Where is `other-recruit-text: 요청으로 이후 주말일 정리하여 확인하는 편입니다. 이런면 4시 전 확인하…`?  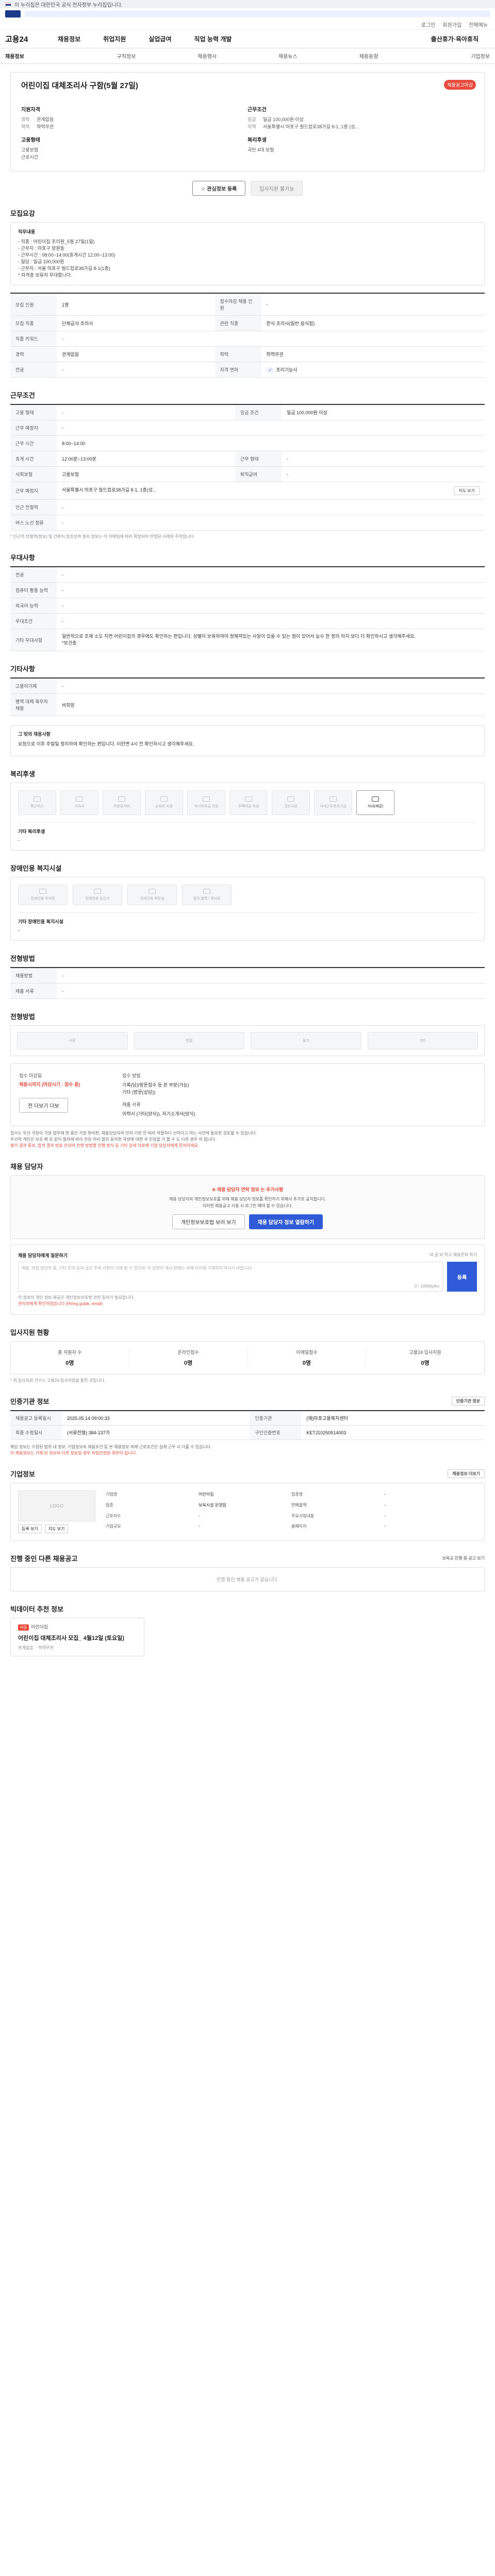
other-recruit-text: 요청으로 이후 주말일 정리하여 확인하는 편입니다. 이런면 4시 전 확인하… is located at coordinates (106, 744).